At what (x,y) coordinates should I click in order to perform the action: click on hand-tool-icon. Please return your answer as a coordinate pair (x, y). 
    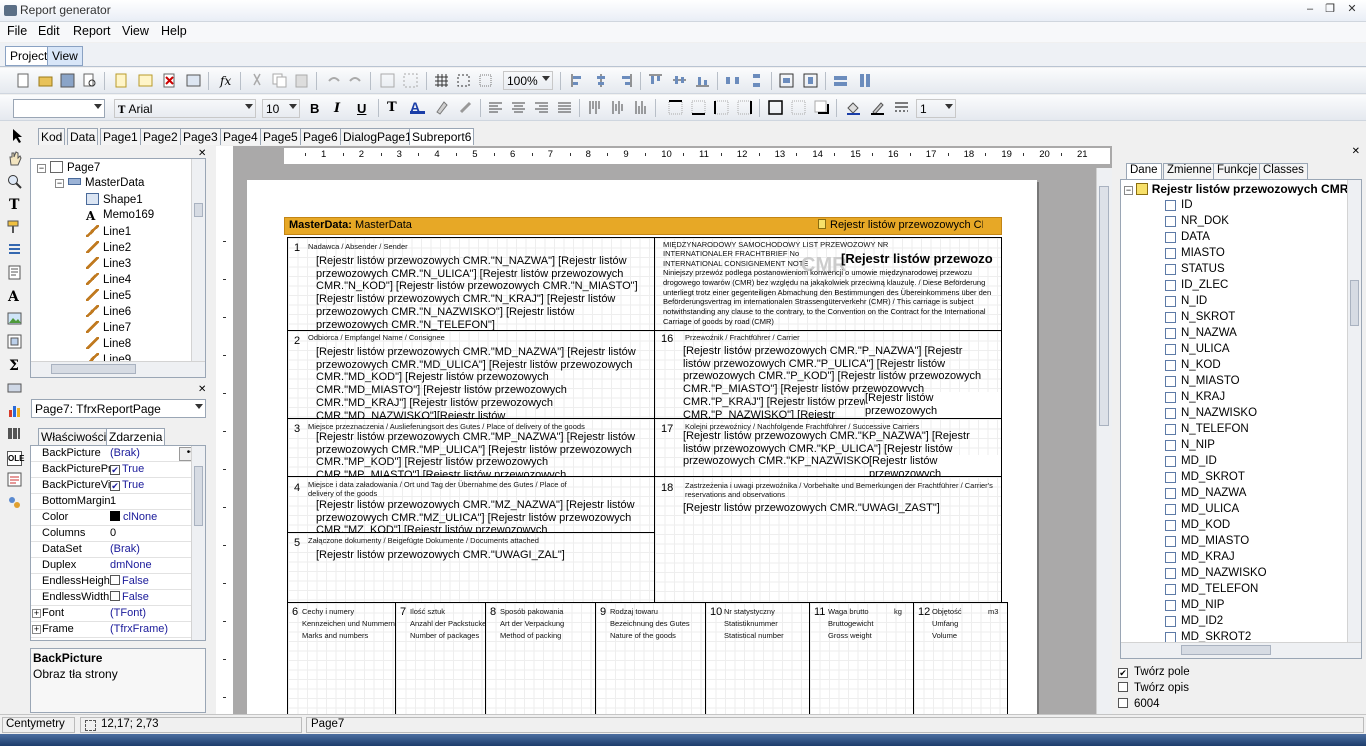
    Looking at the image, I should click on (14, 158).